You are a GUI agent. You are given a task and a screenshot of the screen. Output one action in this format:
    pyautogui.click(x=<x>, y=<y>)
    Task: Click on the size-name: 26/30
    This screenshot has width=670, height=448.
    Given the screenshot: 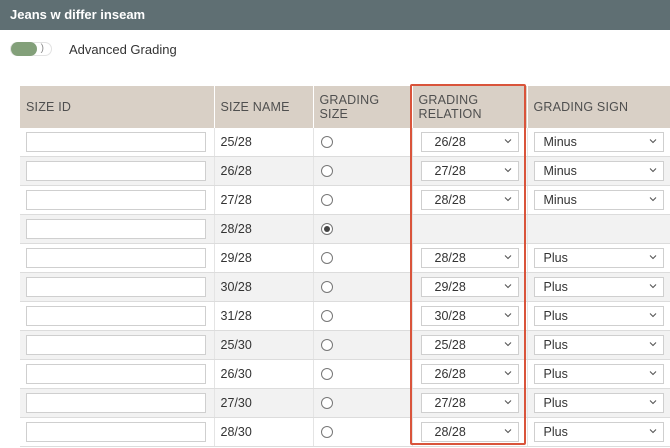 What is the action you would take?
    pyautogui.click(x=236, y=374)
    